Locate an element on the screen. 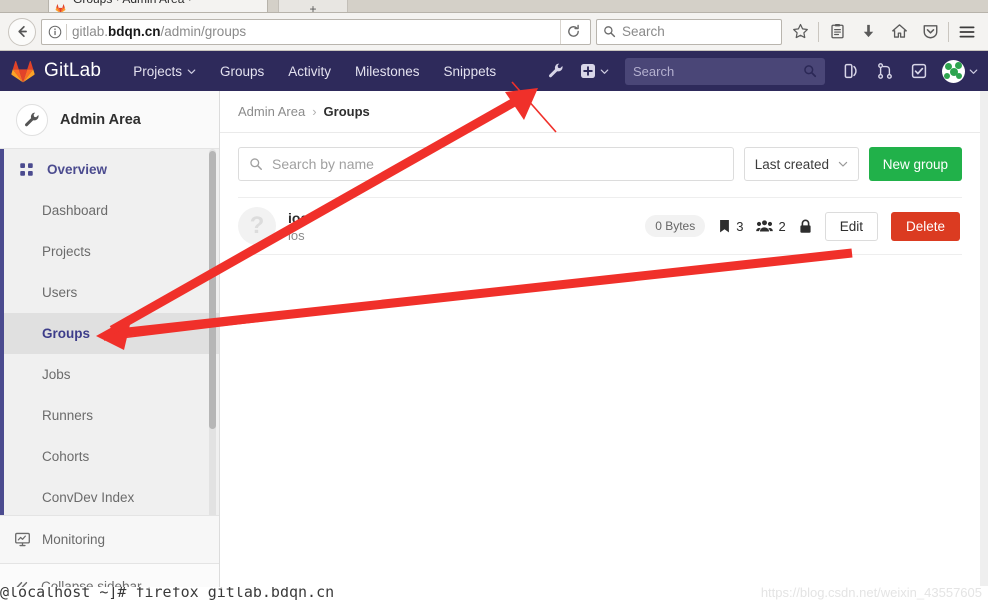  gitlab-logo: GitLab is located at coordinates (55, 71).